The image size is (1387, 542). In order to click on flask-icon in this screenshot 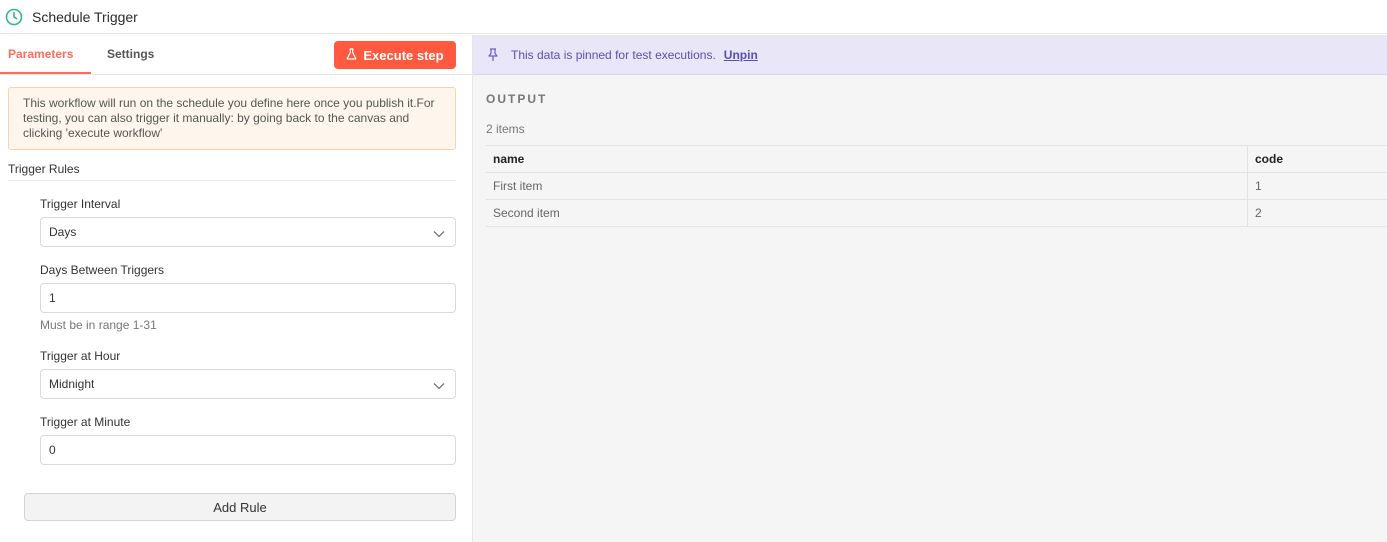, I will do `click(351, 55)`.